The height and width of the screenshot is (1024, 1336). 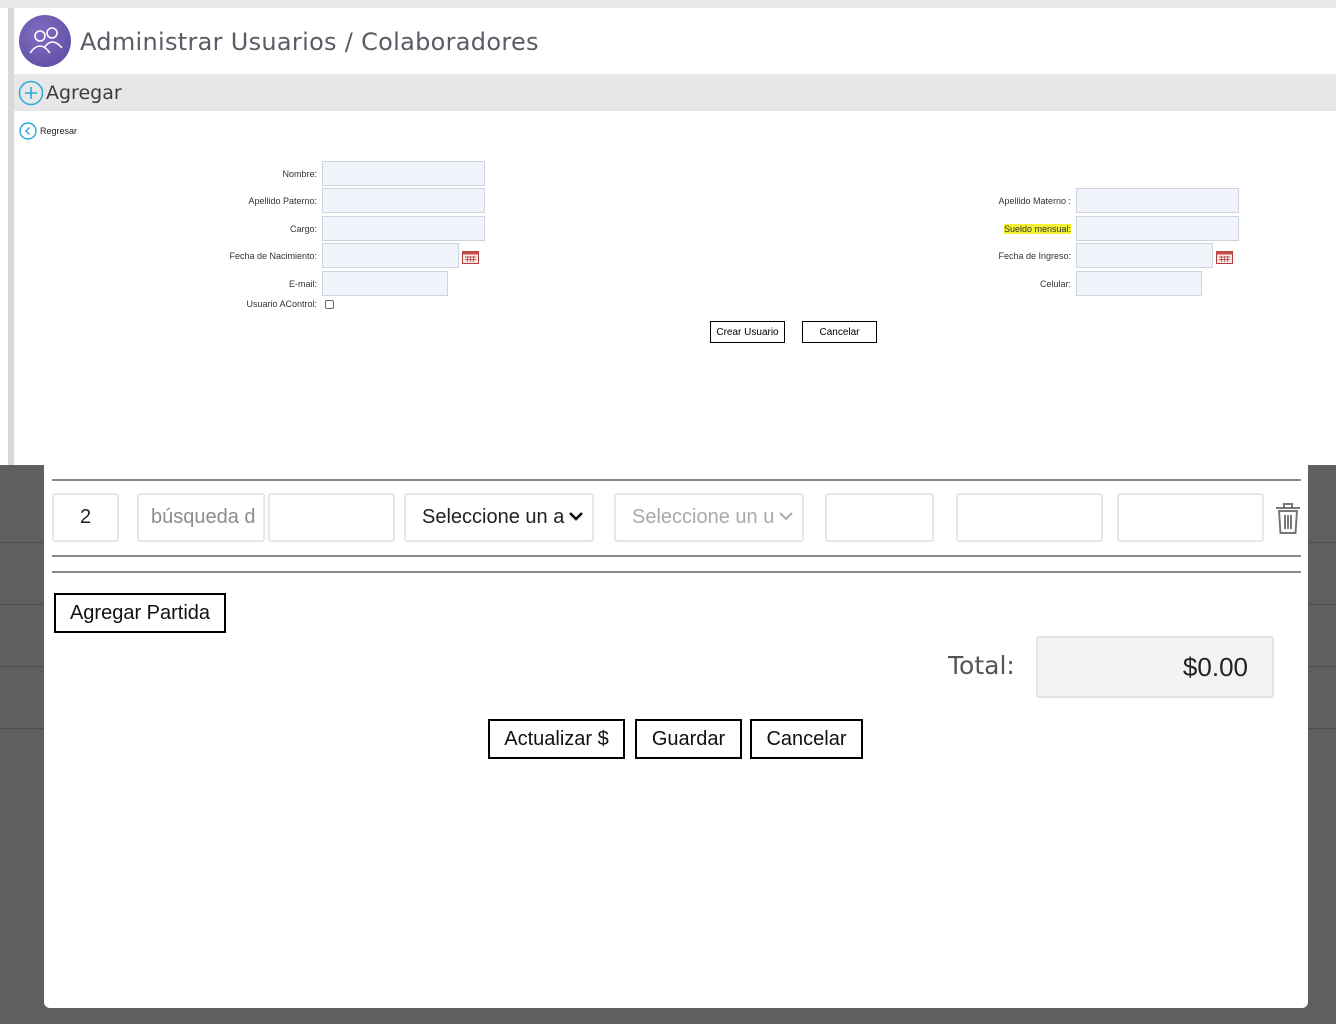 What do you see at coordinates (84, 93) in the screenshot?
I see `add-button-label: Agregar` at bounding box center [84, 93].